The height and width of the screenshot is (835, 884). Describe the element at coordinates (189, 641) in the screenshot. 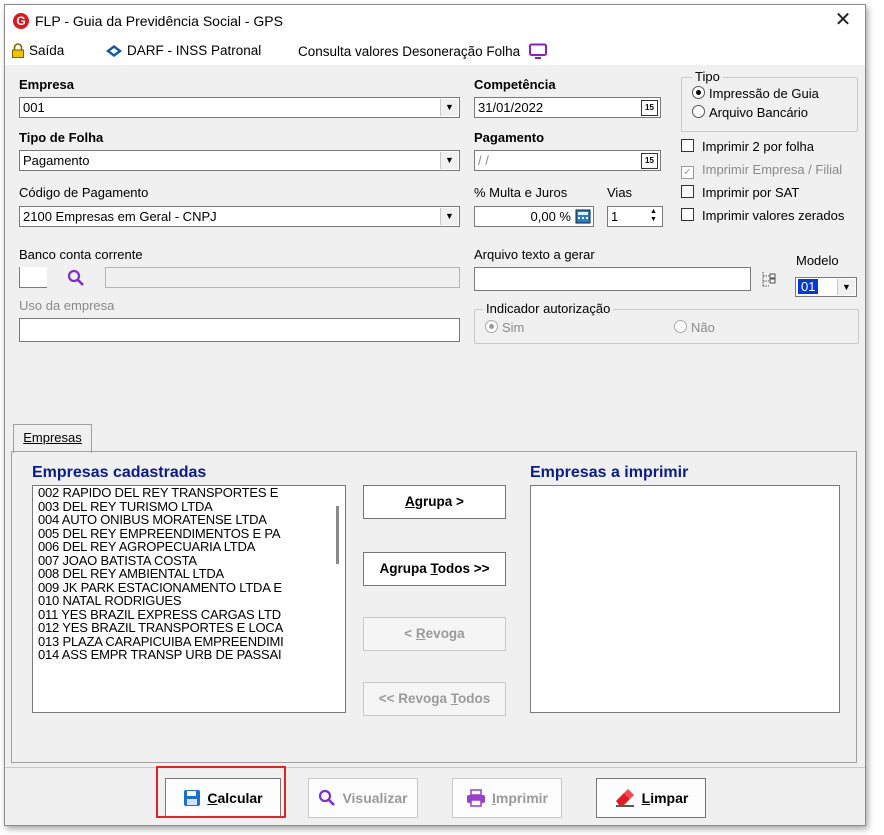

I see `list-item: 013 PLAZA CARAPICUIBA EMPREENDIMI` at that location.